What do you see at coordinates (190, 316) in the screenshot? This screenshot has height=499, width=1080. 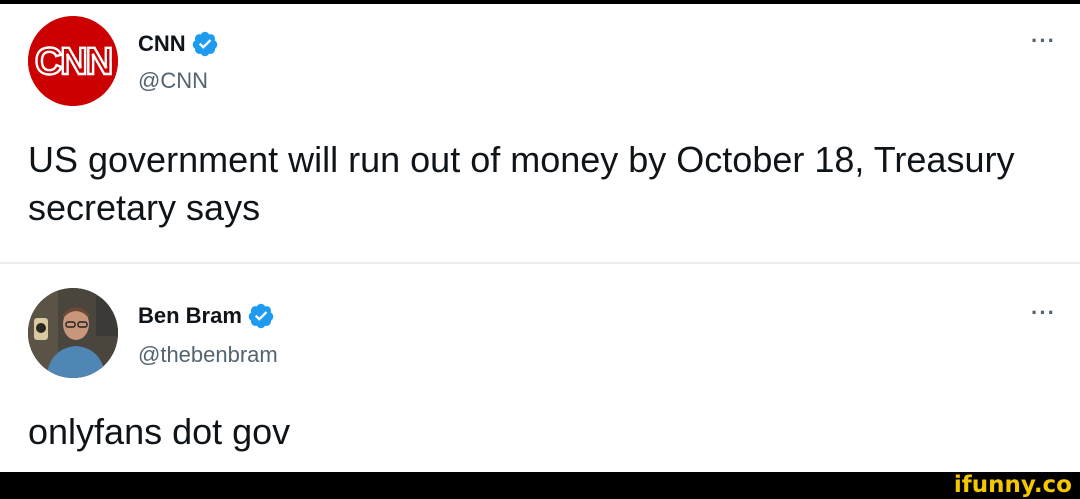 I see `author-name: Ben Bram` at bounding box center [190, 316].